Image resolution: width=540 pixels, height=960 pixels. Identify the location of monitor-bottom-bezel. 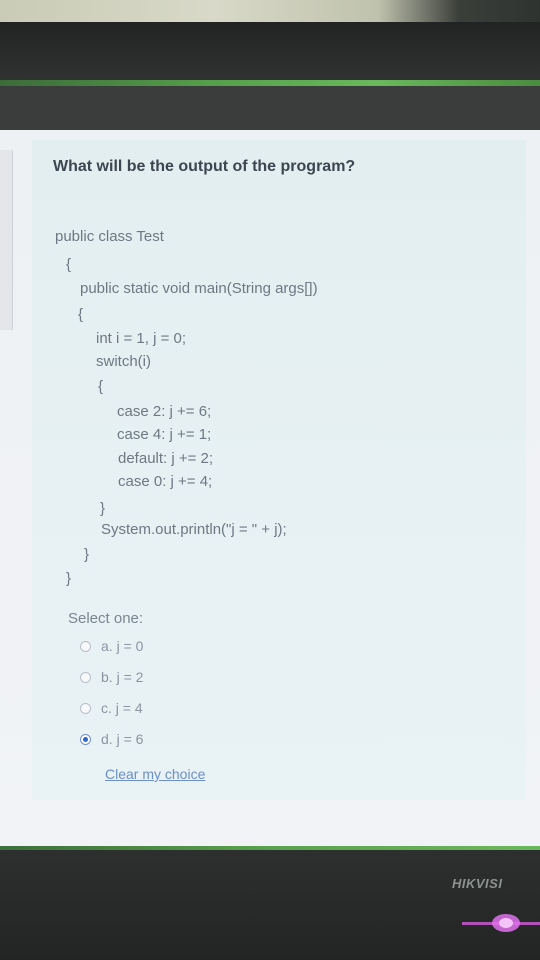
(270, 903).